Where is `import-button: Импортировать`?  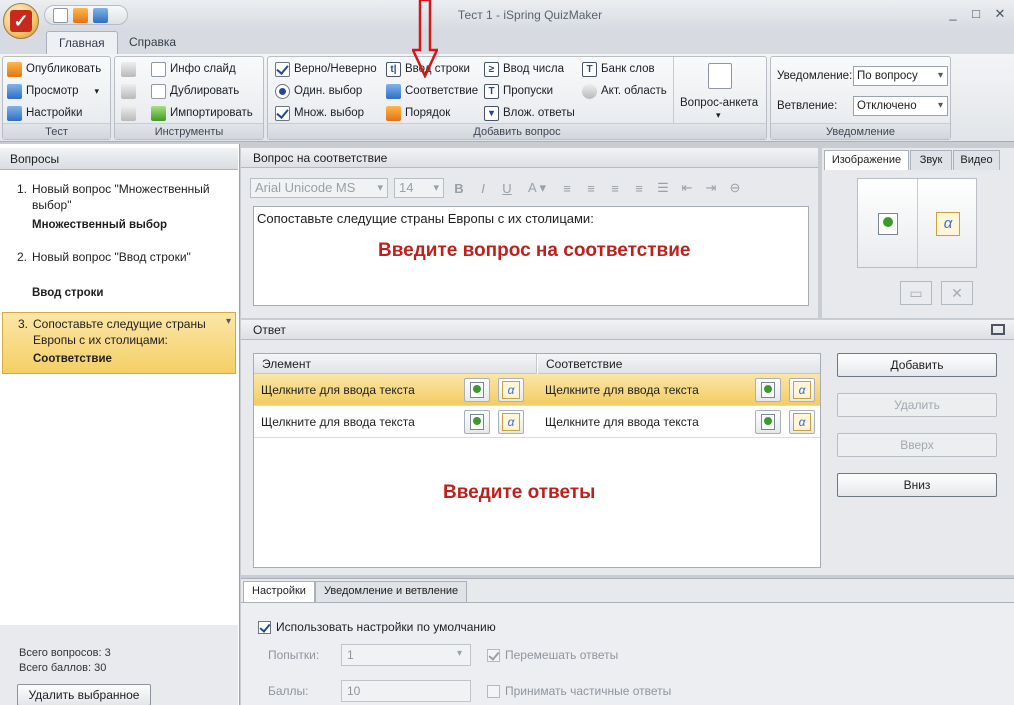 import-button: Импортировать is located at coordinates (202, 113).